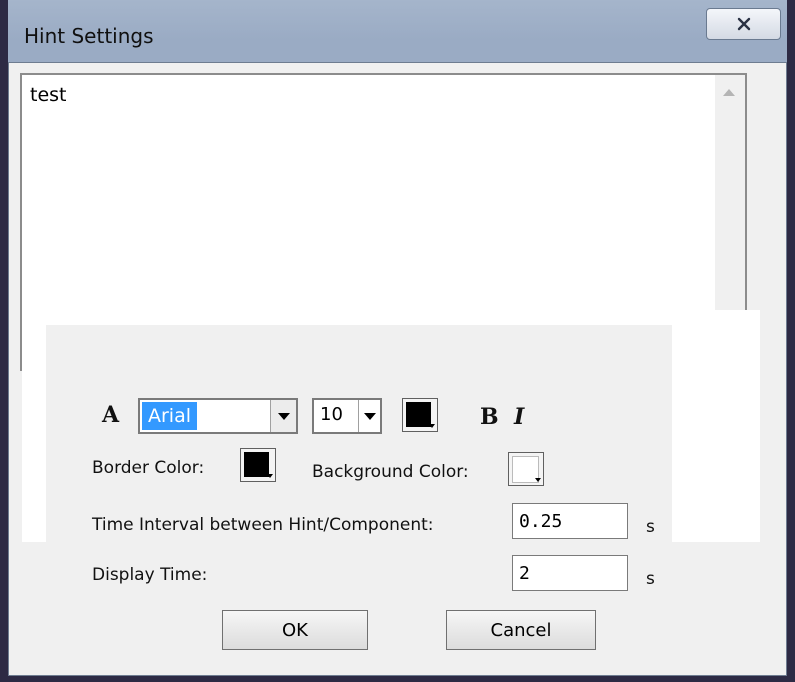  I want to click on title-bar: Hint Settings, so click(397, 31).